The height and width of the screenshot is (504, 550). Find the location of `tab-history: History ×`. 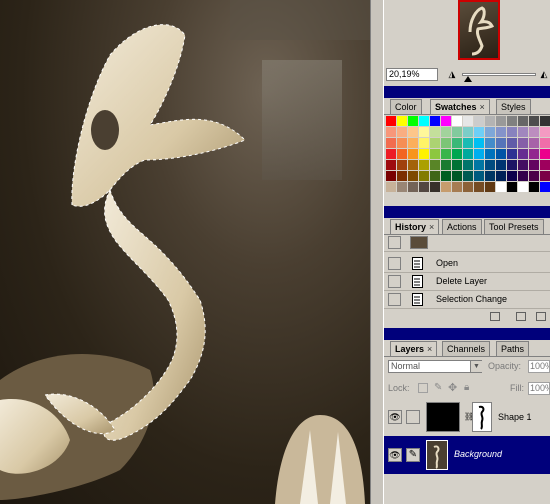

tab-history: History × is located at coordinates (415, 226).